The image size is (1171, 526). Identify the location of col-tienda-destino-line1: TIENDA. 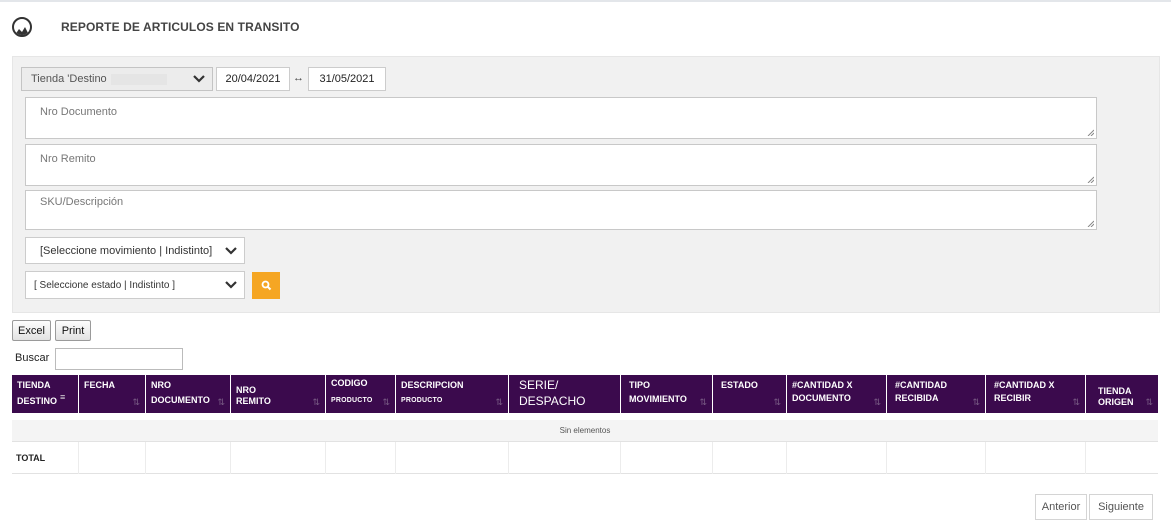
(34, 385).